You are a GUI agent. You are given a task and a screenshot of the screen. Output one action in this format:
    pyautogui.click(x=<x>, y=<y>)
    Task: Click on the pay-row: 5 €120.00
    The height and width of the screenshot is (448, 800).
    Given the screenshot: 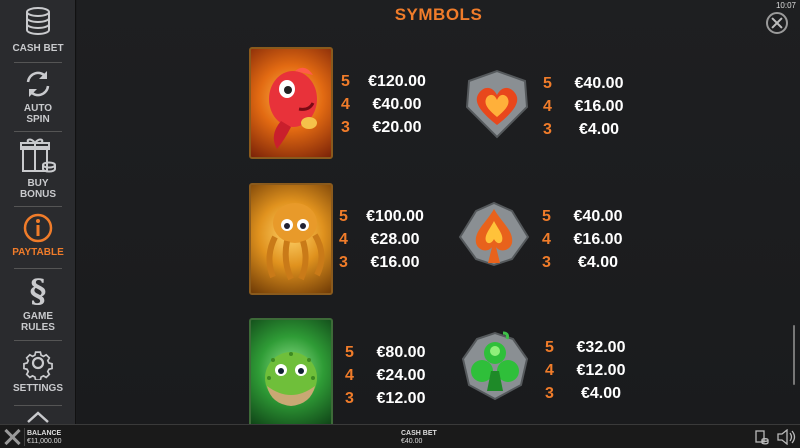 What is the action you would take?
    pyautogui.click(x=387, y=81)
    